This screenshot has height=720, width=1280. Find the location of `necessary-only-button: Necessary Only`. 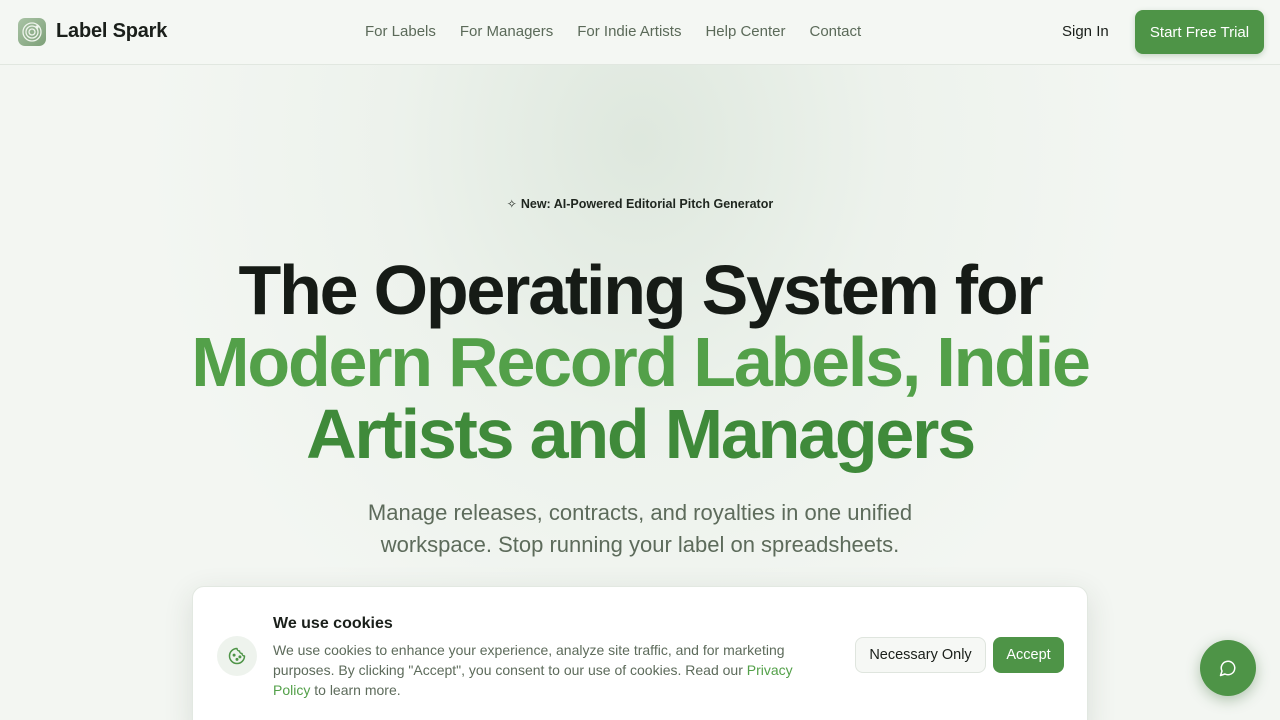

necessary-only-button: Necessary Only is located at coordinates (920, 655).